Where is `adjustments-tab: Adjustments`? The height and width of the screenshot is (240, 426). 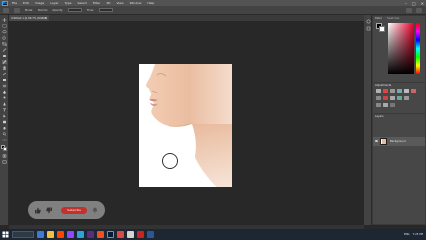 adjustments-tab: Adjustments is located at coordinates (383, 85).